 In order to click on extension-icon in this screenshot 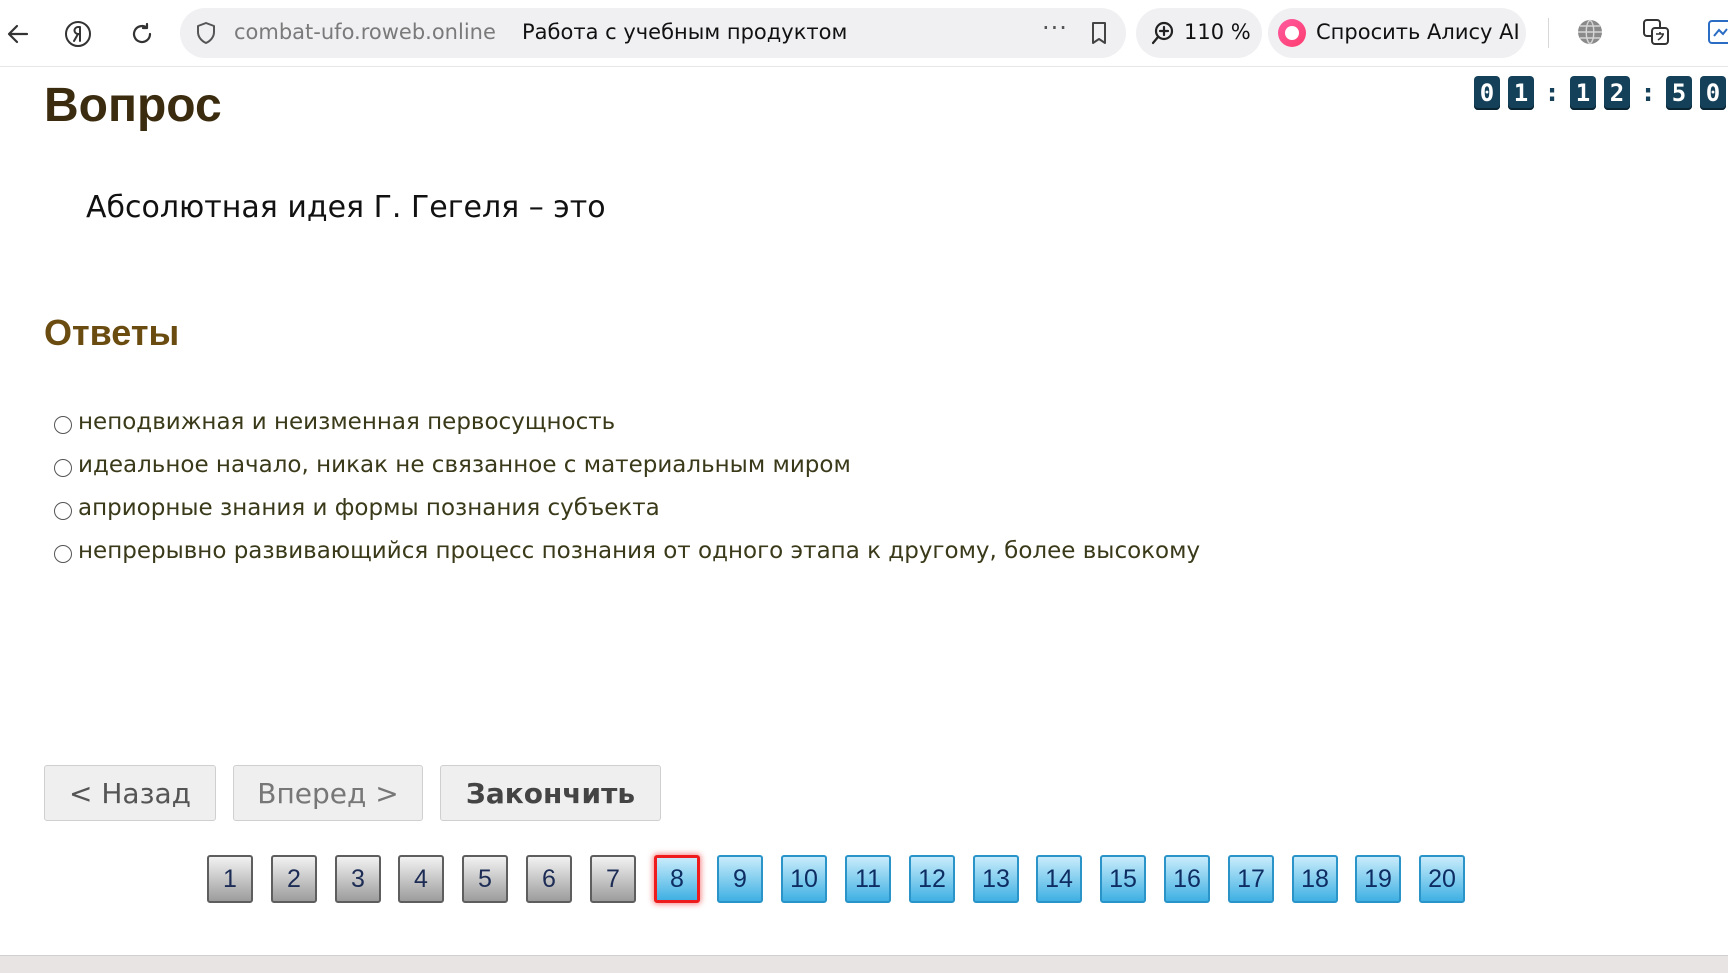, I will do `click(1717, 32)`.